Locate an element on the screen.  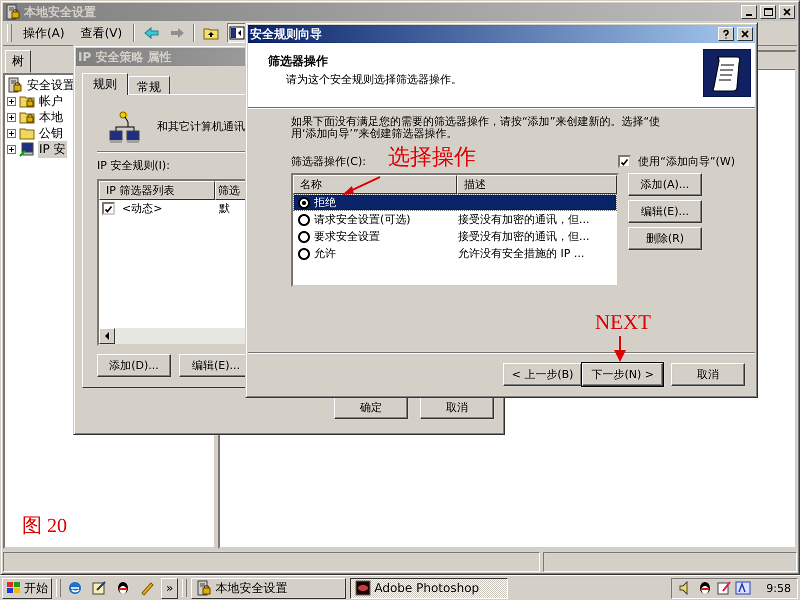
wizard-button: 下一步(N) > is located at coordinates (622, 374).